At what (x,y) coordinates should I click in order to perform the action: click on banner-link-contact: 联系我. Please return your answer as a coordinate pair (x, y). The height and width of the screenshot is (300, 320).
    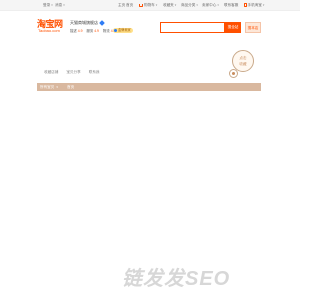
    Looking at the image, I should click on (94, 72).